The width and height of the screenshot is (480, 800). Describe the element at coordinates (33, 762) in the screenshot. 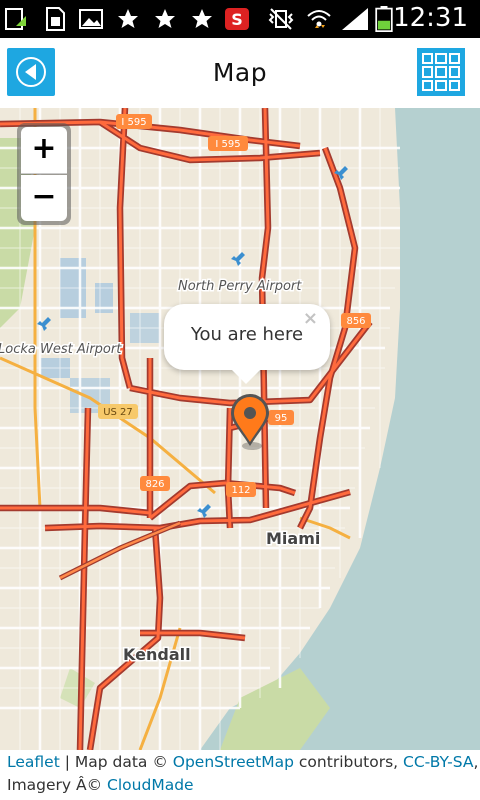

I see `leaflet-link: Leaflet` at that location.